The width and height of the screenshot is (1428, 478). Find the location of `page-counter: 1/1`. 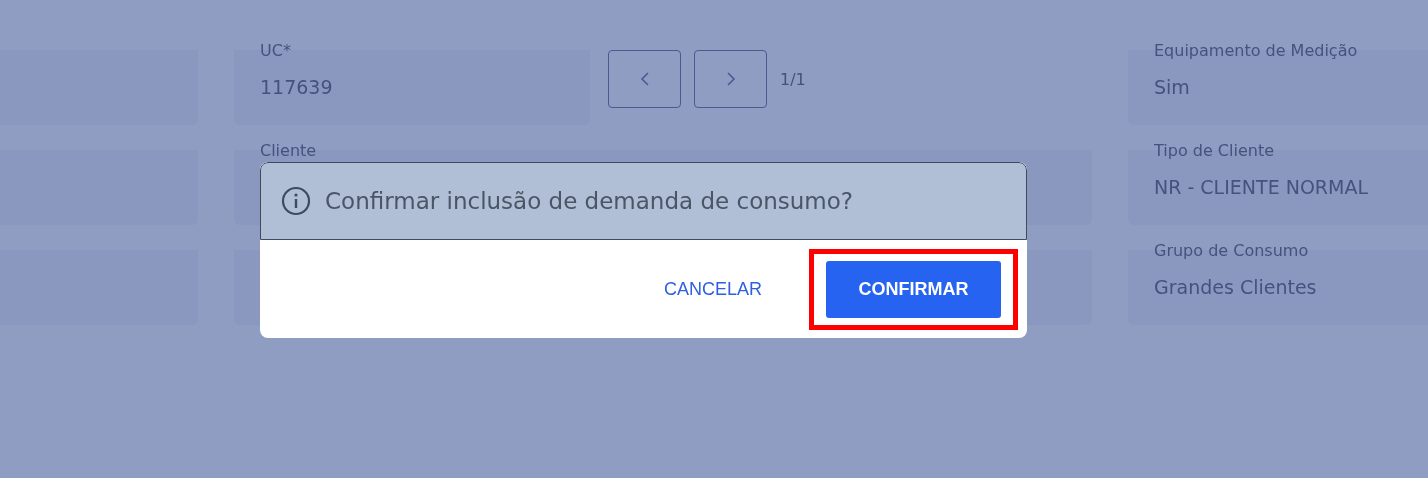

page-counter: 1/1 is located at coordinates (793, 79).